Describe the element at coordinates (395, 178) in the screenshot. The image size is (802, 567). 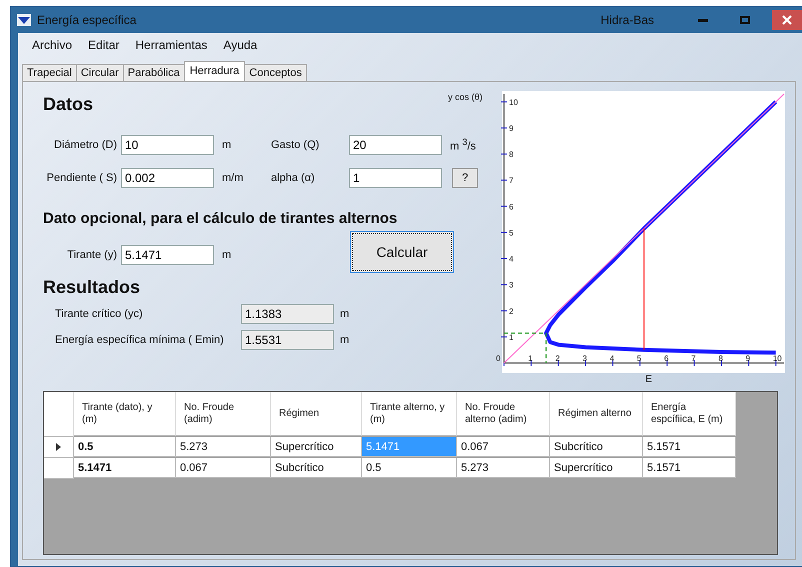
I see `input-field: 1` at that location.